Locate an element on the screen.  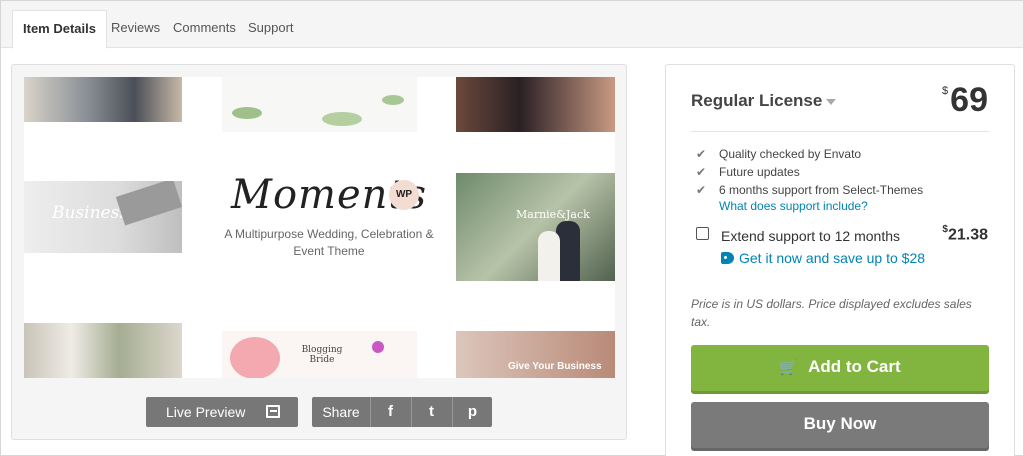
extend-currency: $ is located at coordinates (945, 229).